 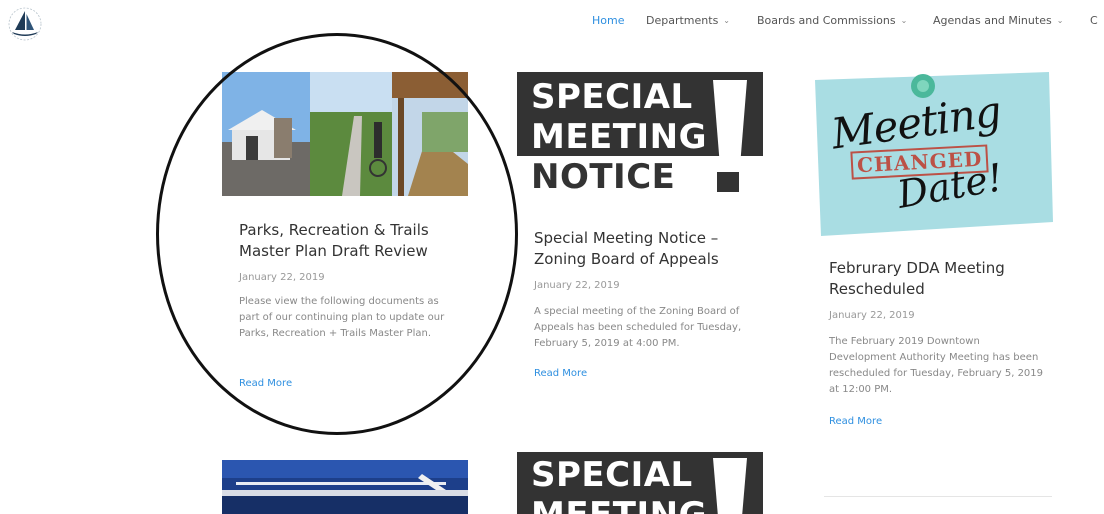 What do you see at coordinates (992, 20) in the screenshot?
I see `nav-item-label: Agendas and Minutes` at bounding box center [992, 20].